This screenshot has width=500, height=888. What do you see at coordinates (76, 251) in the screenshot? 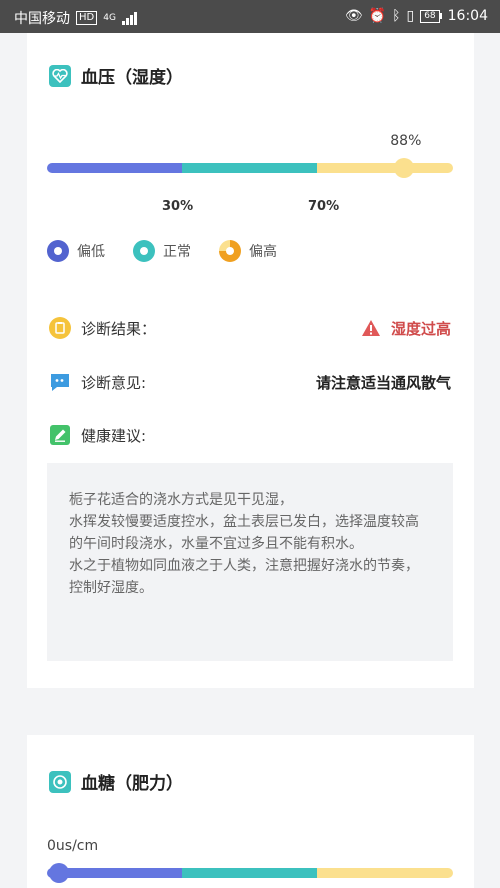
I see `legend-low: 偏低` at bounding box center [76, 251].